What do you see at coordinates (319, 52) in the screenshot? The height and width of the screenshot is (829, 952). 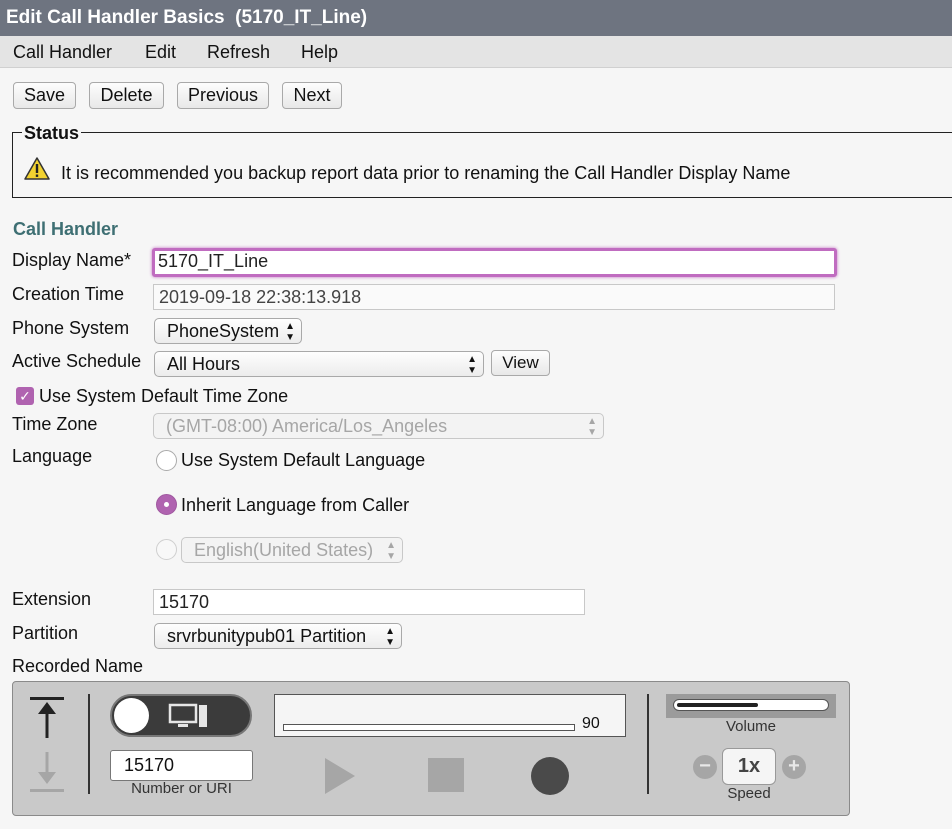 I see `menu-help: Help` at bounding box center [319, 52].